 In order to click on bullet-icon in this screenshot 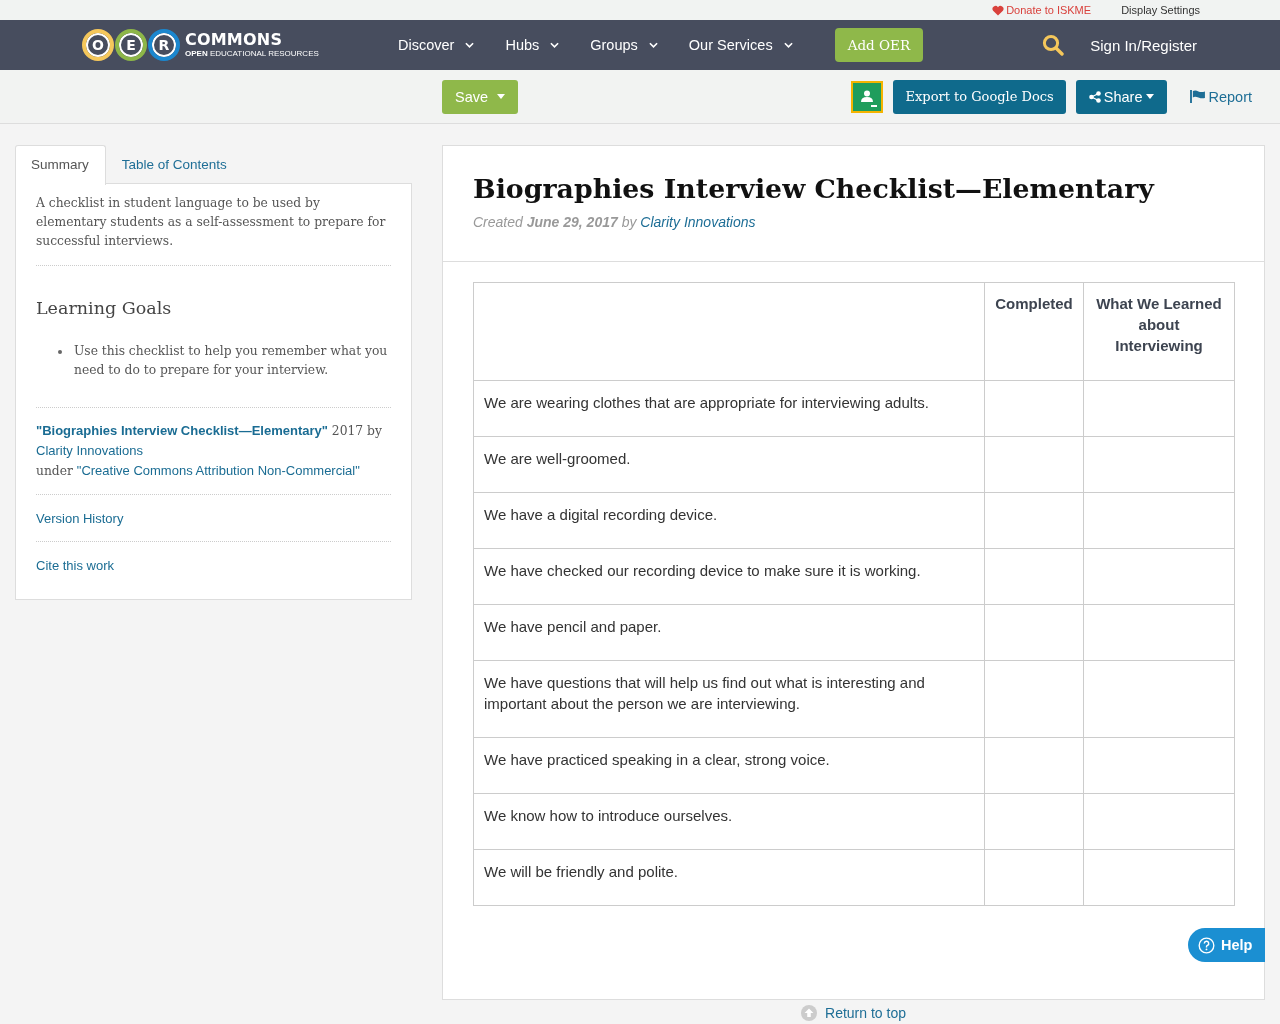, I will do `click(60, 352)`.